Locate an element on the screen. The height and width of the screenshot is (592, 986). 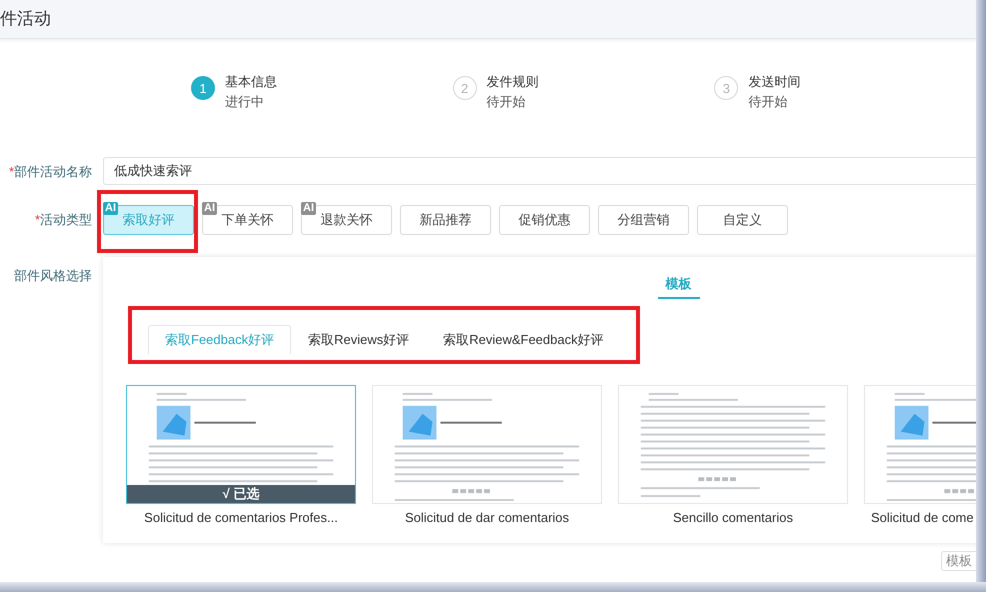
step-number: 2 is located at coordinates (464, 88).